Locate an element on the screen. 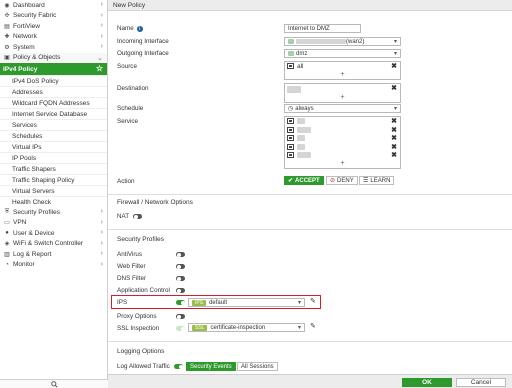  antivirus-label: AntiVirus is located at coordinates (130, 254).